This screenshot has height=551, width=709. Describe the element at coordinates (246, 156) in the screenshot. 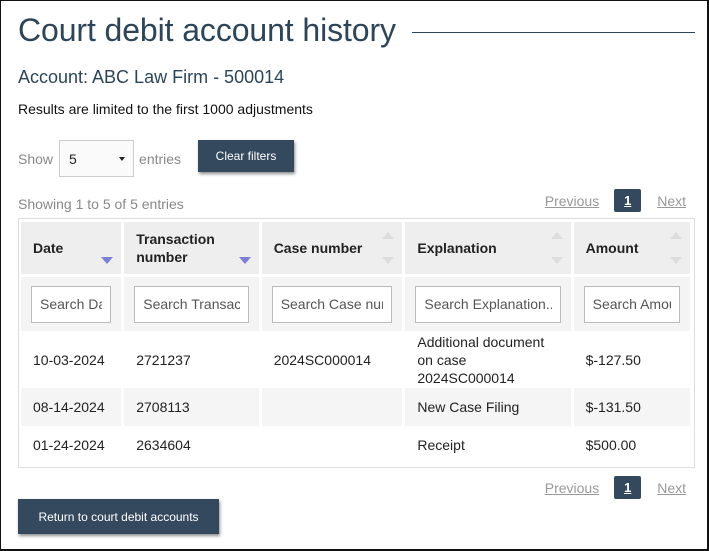

I see `clear-filters-button: Clear filters` at that location.